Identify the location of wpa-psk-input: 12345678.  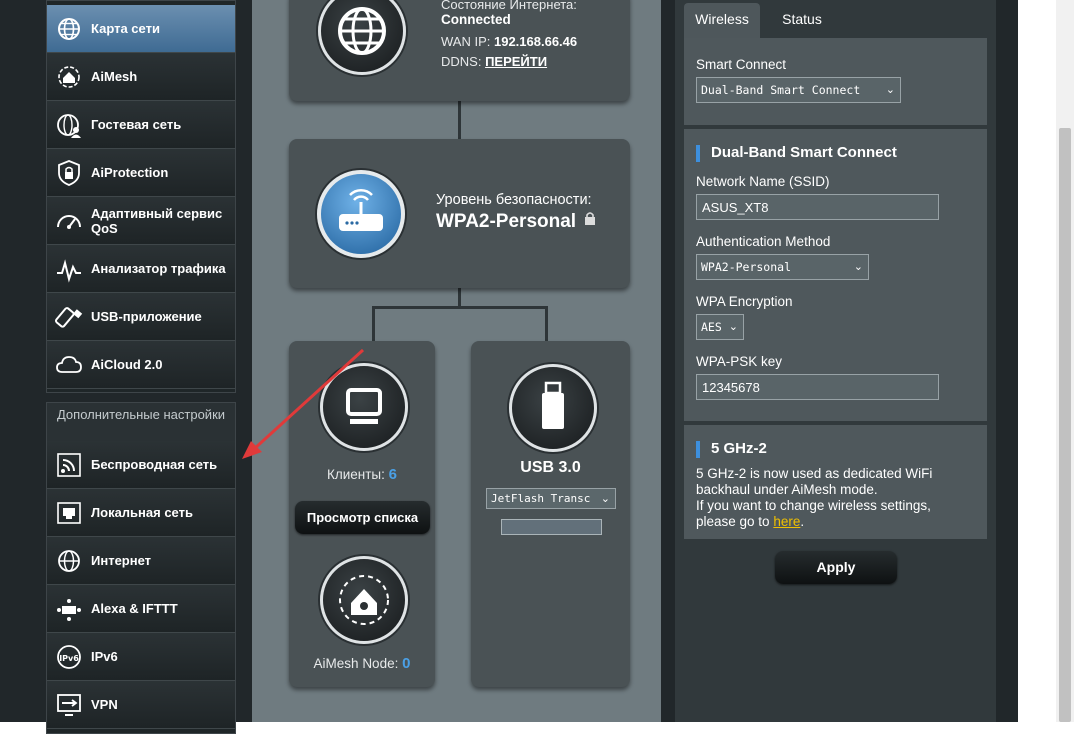
(817, 387).